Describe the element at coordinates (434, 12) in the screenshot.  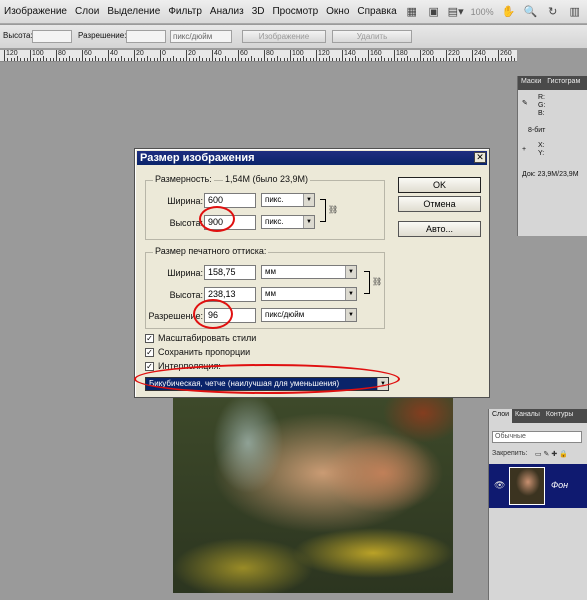
I see `minibridge-icon: ▣` at that location.